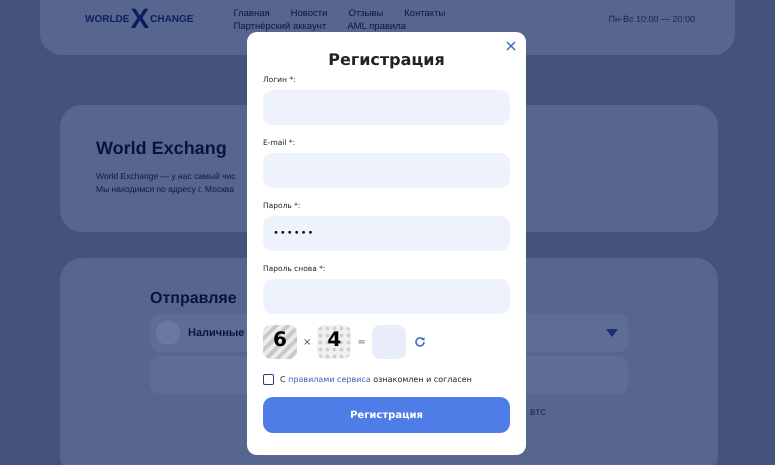  What do you see at coordinates (279, 26) in the screenshot?
I see `nav-link: Партнёрский аккаунт` at bounding box center [279, 26].